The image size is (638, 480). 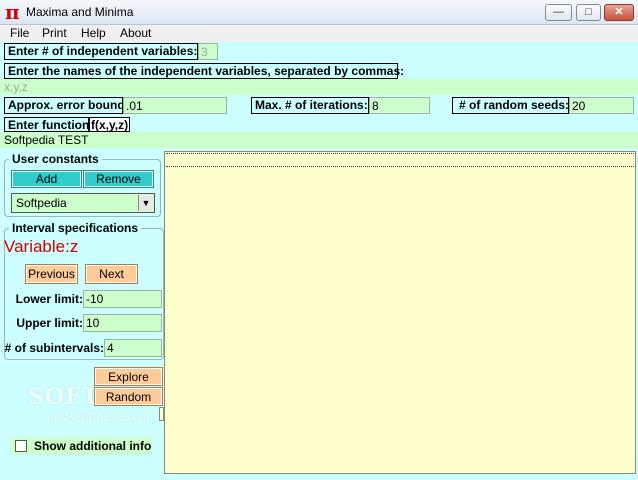 I want to click on menu-about: About, so click(x=135, y=33).